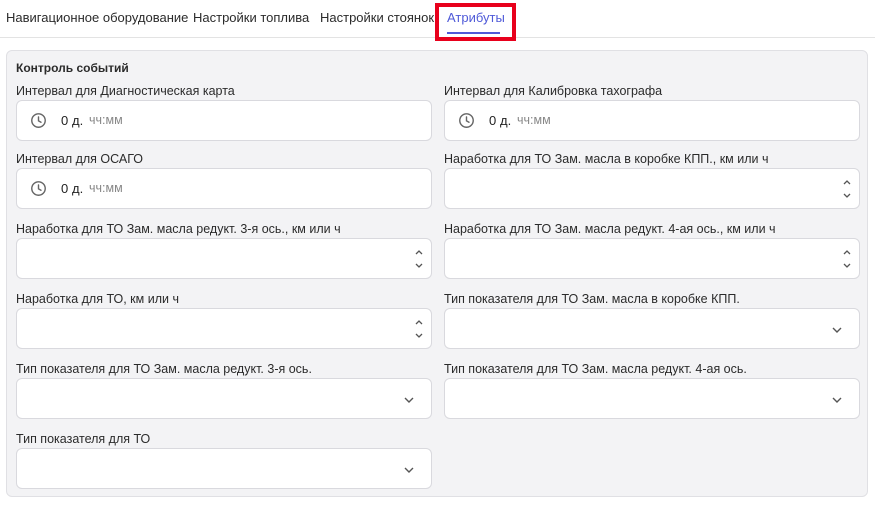  I want to click on kpp-type-select, so click(652, 328).